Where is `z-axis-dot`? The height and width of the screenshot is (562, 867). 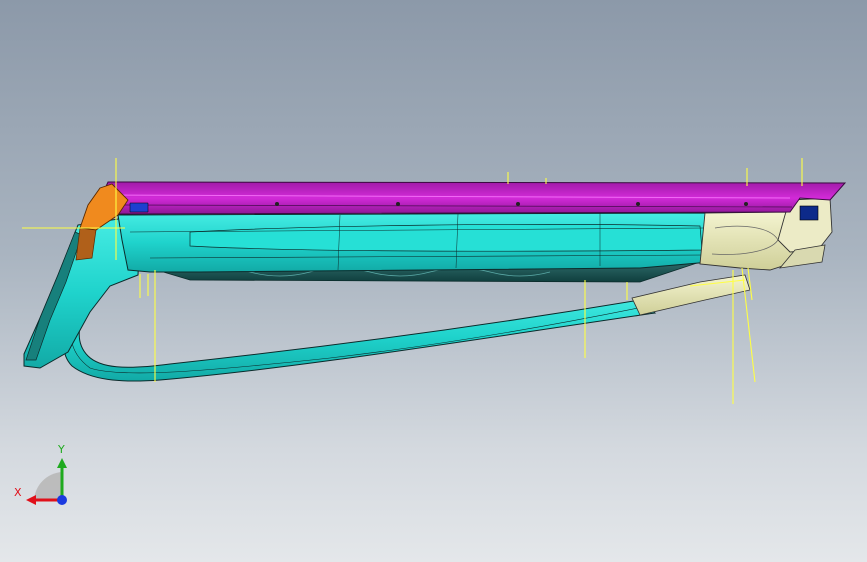 z-axis-dot is located at coordinates (62, 500).